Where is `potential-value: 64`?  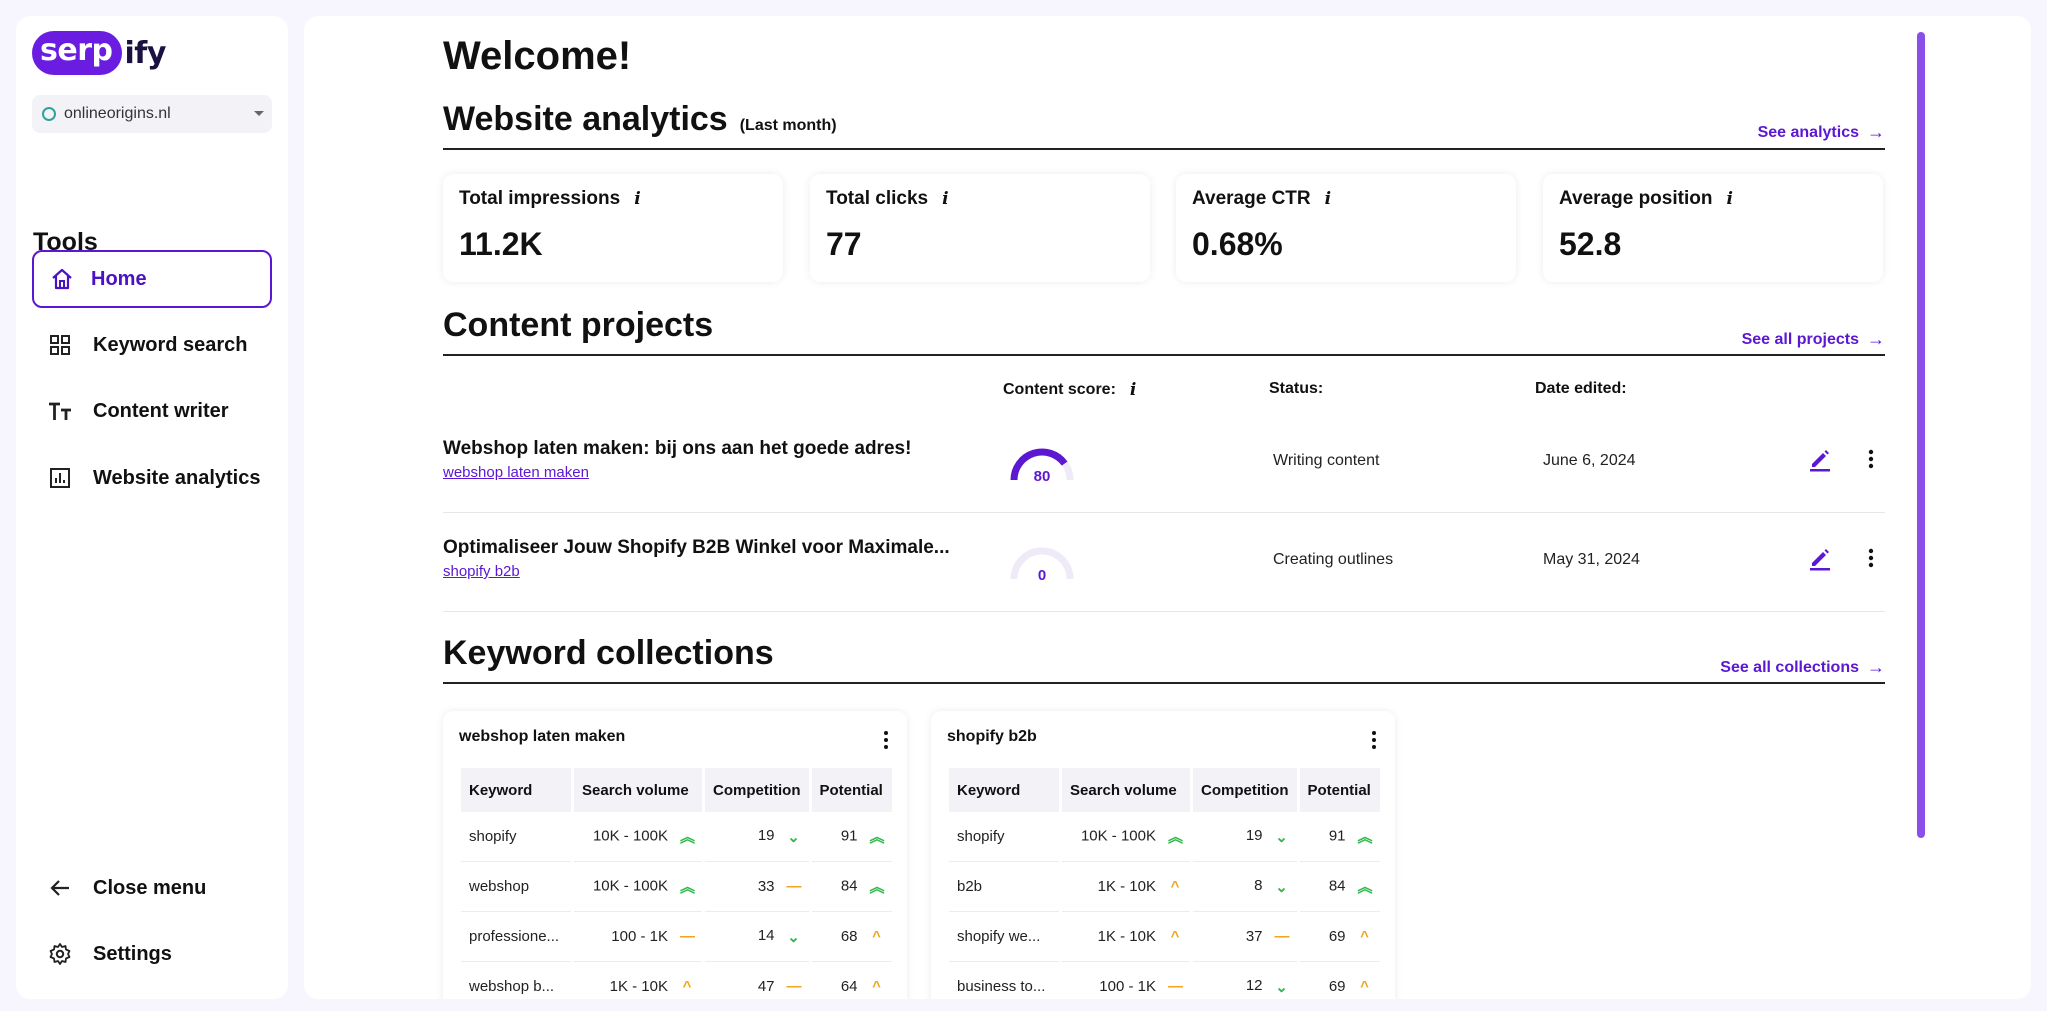
potential-value: 64 is located at coordinates (849, 986).